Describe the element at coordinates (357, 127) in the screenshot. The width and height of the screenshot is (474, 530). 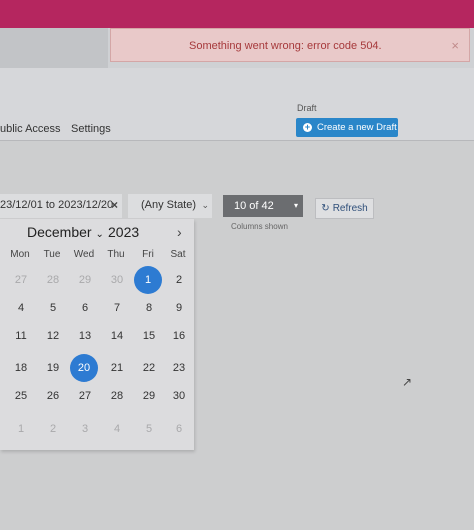
I see `create-draft-label: Create a new Draft` at that location.